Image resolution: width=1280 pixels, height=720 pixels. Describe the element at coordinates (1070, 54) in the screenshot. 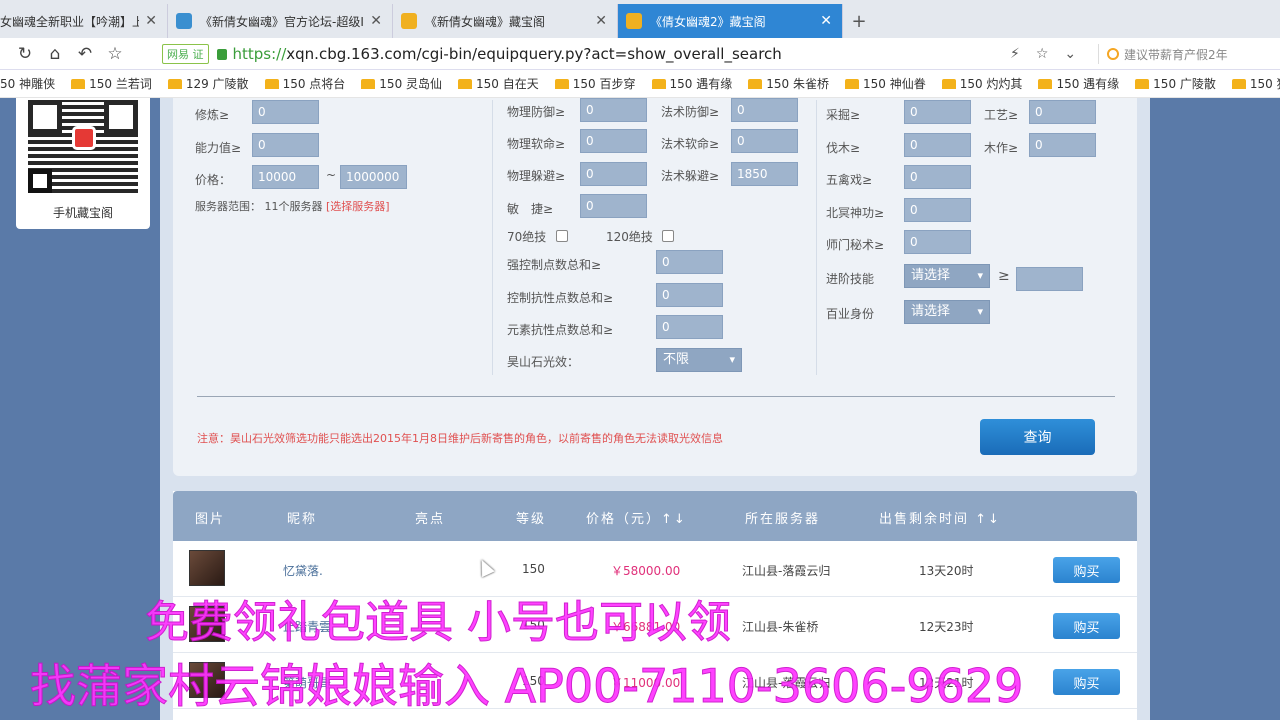

I see `chevron-down-icon: ⌄` at that location.